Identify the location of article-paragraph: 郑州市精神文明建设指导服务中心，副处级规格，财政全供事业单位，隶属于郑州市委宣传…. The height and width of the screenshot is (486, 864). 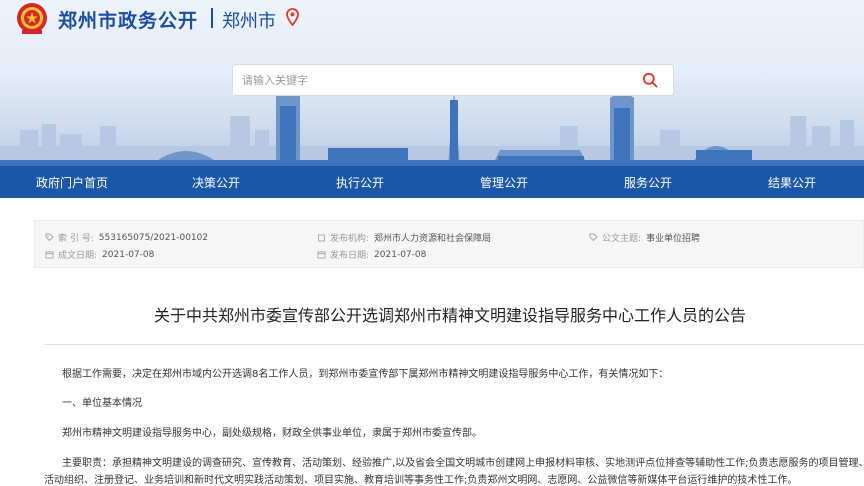
(272, 433).